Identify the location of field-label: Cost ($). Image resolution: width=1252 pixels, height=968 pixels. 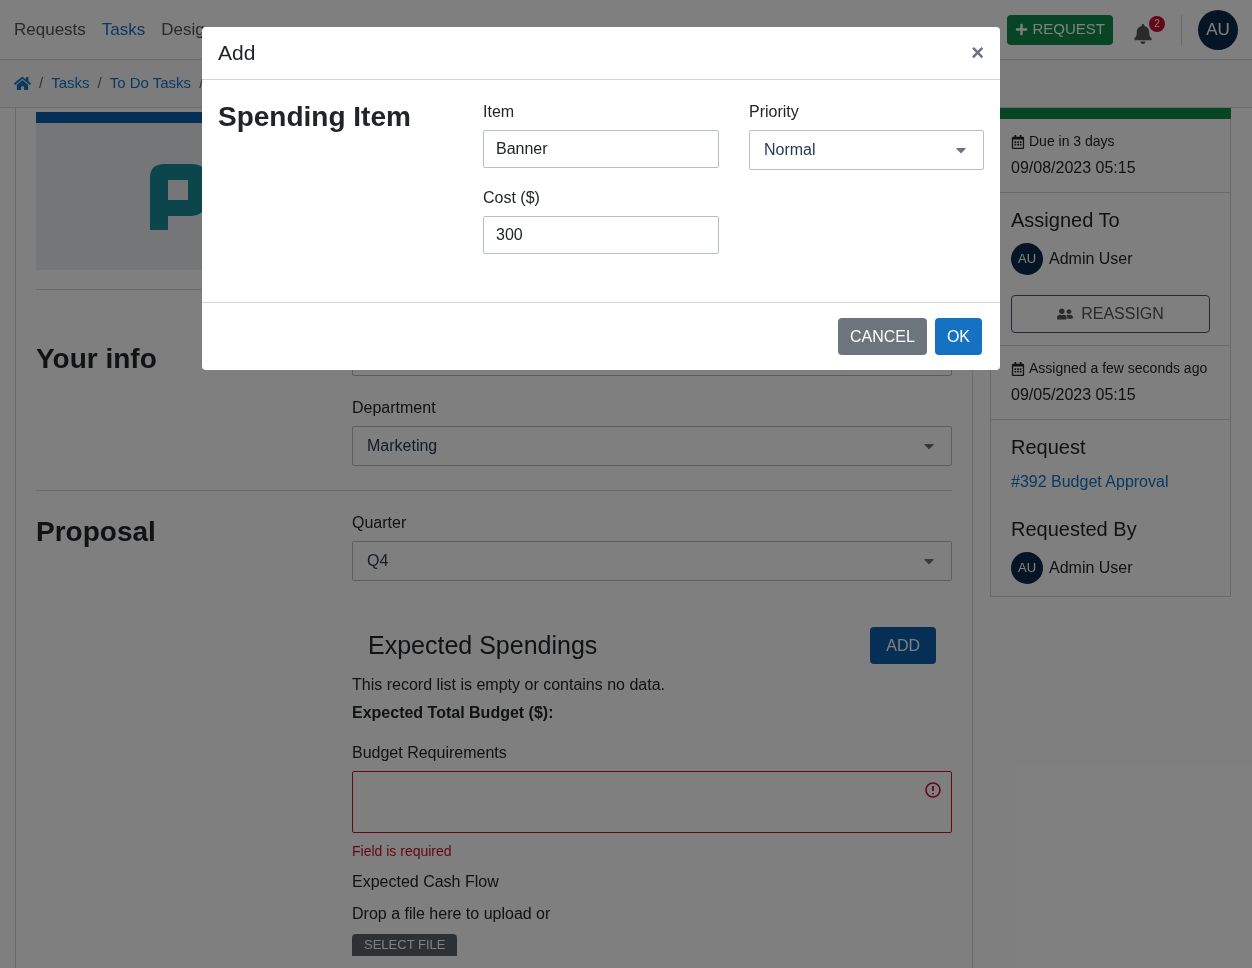
(512, 198).